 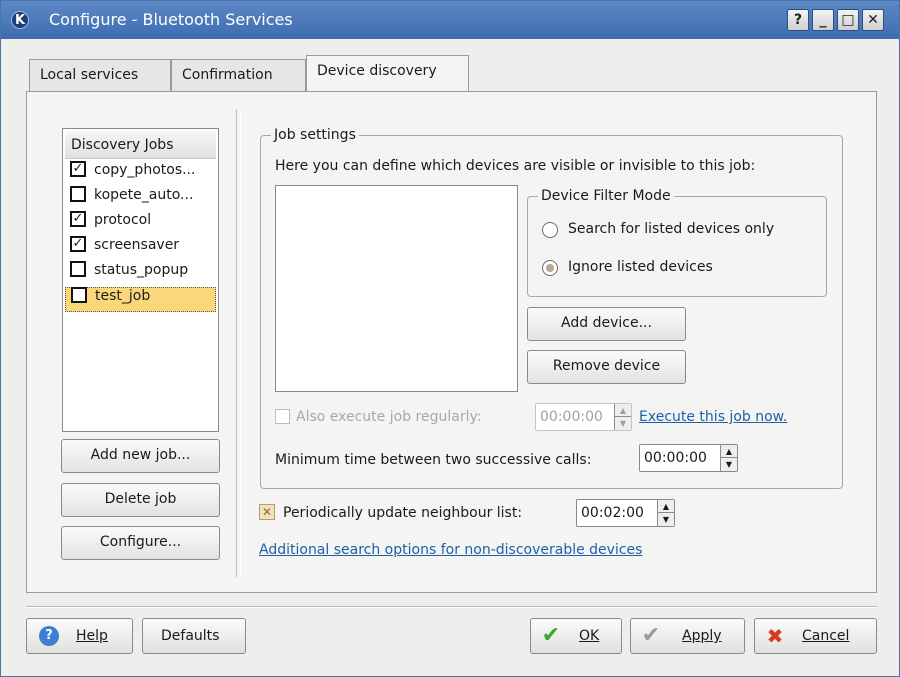 What do you see at coordinates (823, 20) in the screenshot?
I see `minimize-button: _` at bounding box center [823, 20].